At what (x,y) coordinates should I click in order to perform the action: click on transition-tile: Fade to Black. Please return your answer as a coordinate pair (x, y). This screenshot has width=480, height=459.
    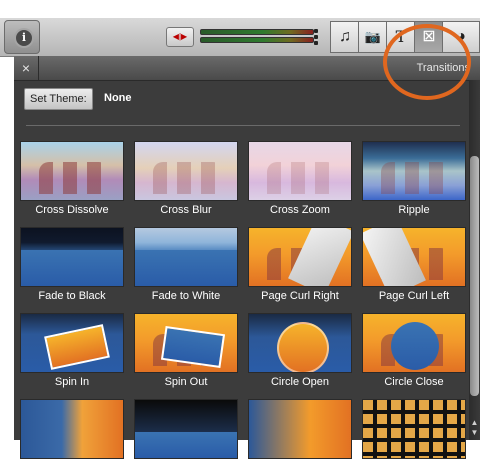
    Looking at the image, I should click on (72, 266).